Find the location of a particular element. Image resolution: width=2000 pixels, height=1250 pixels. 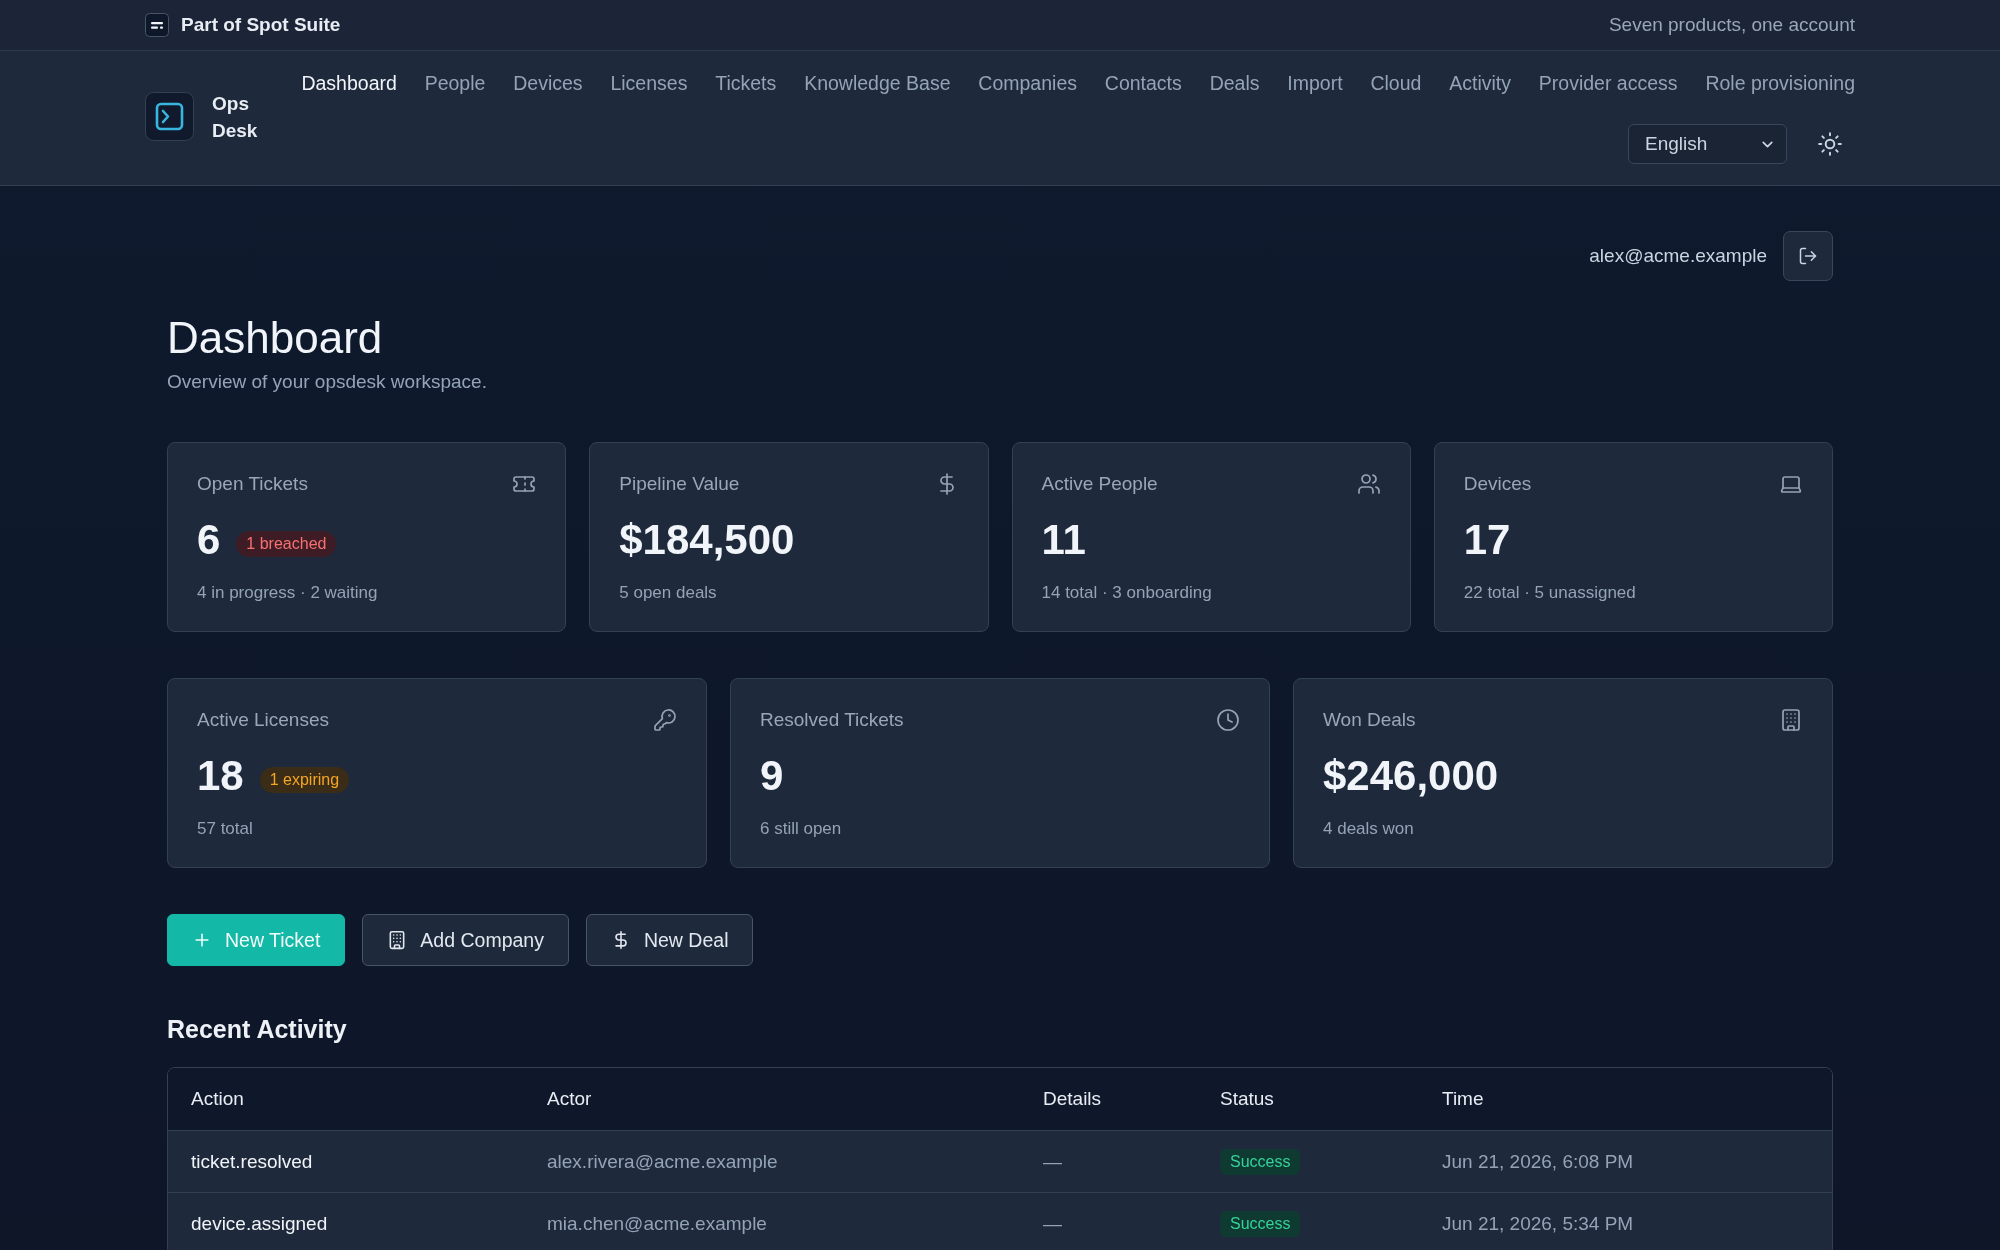

column-header: Actor is located at coordinates (569, 1099).